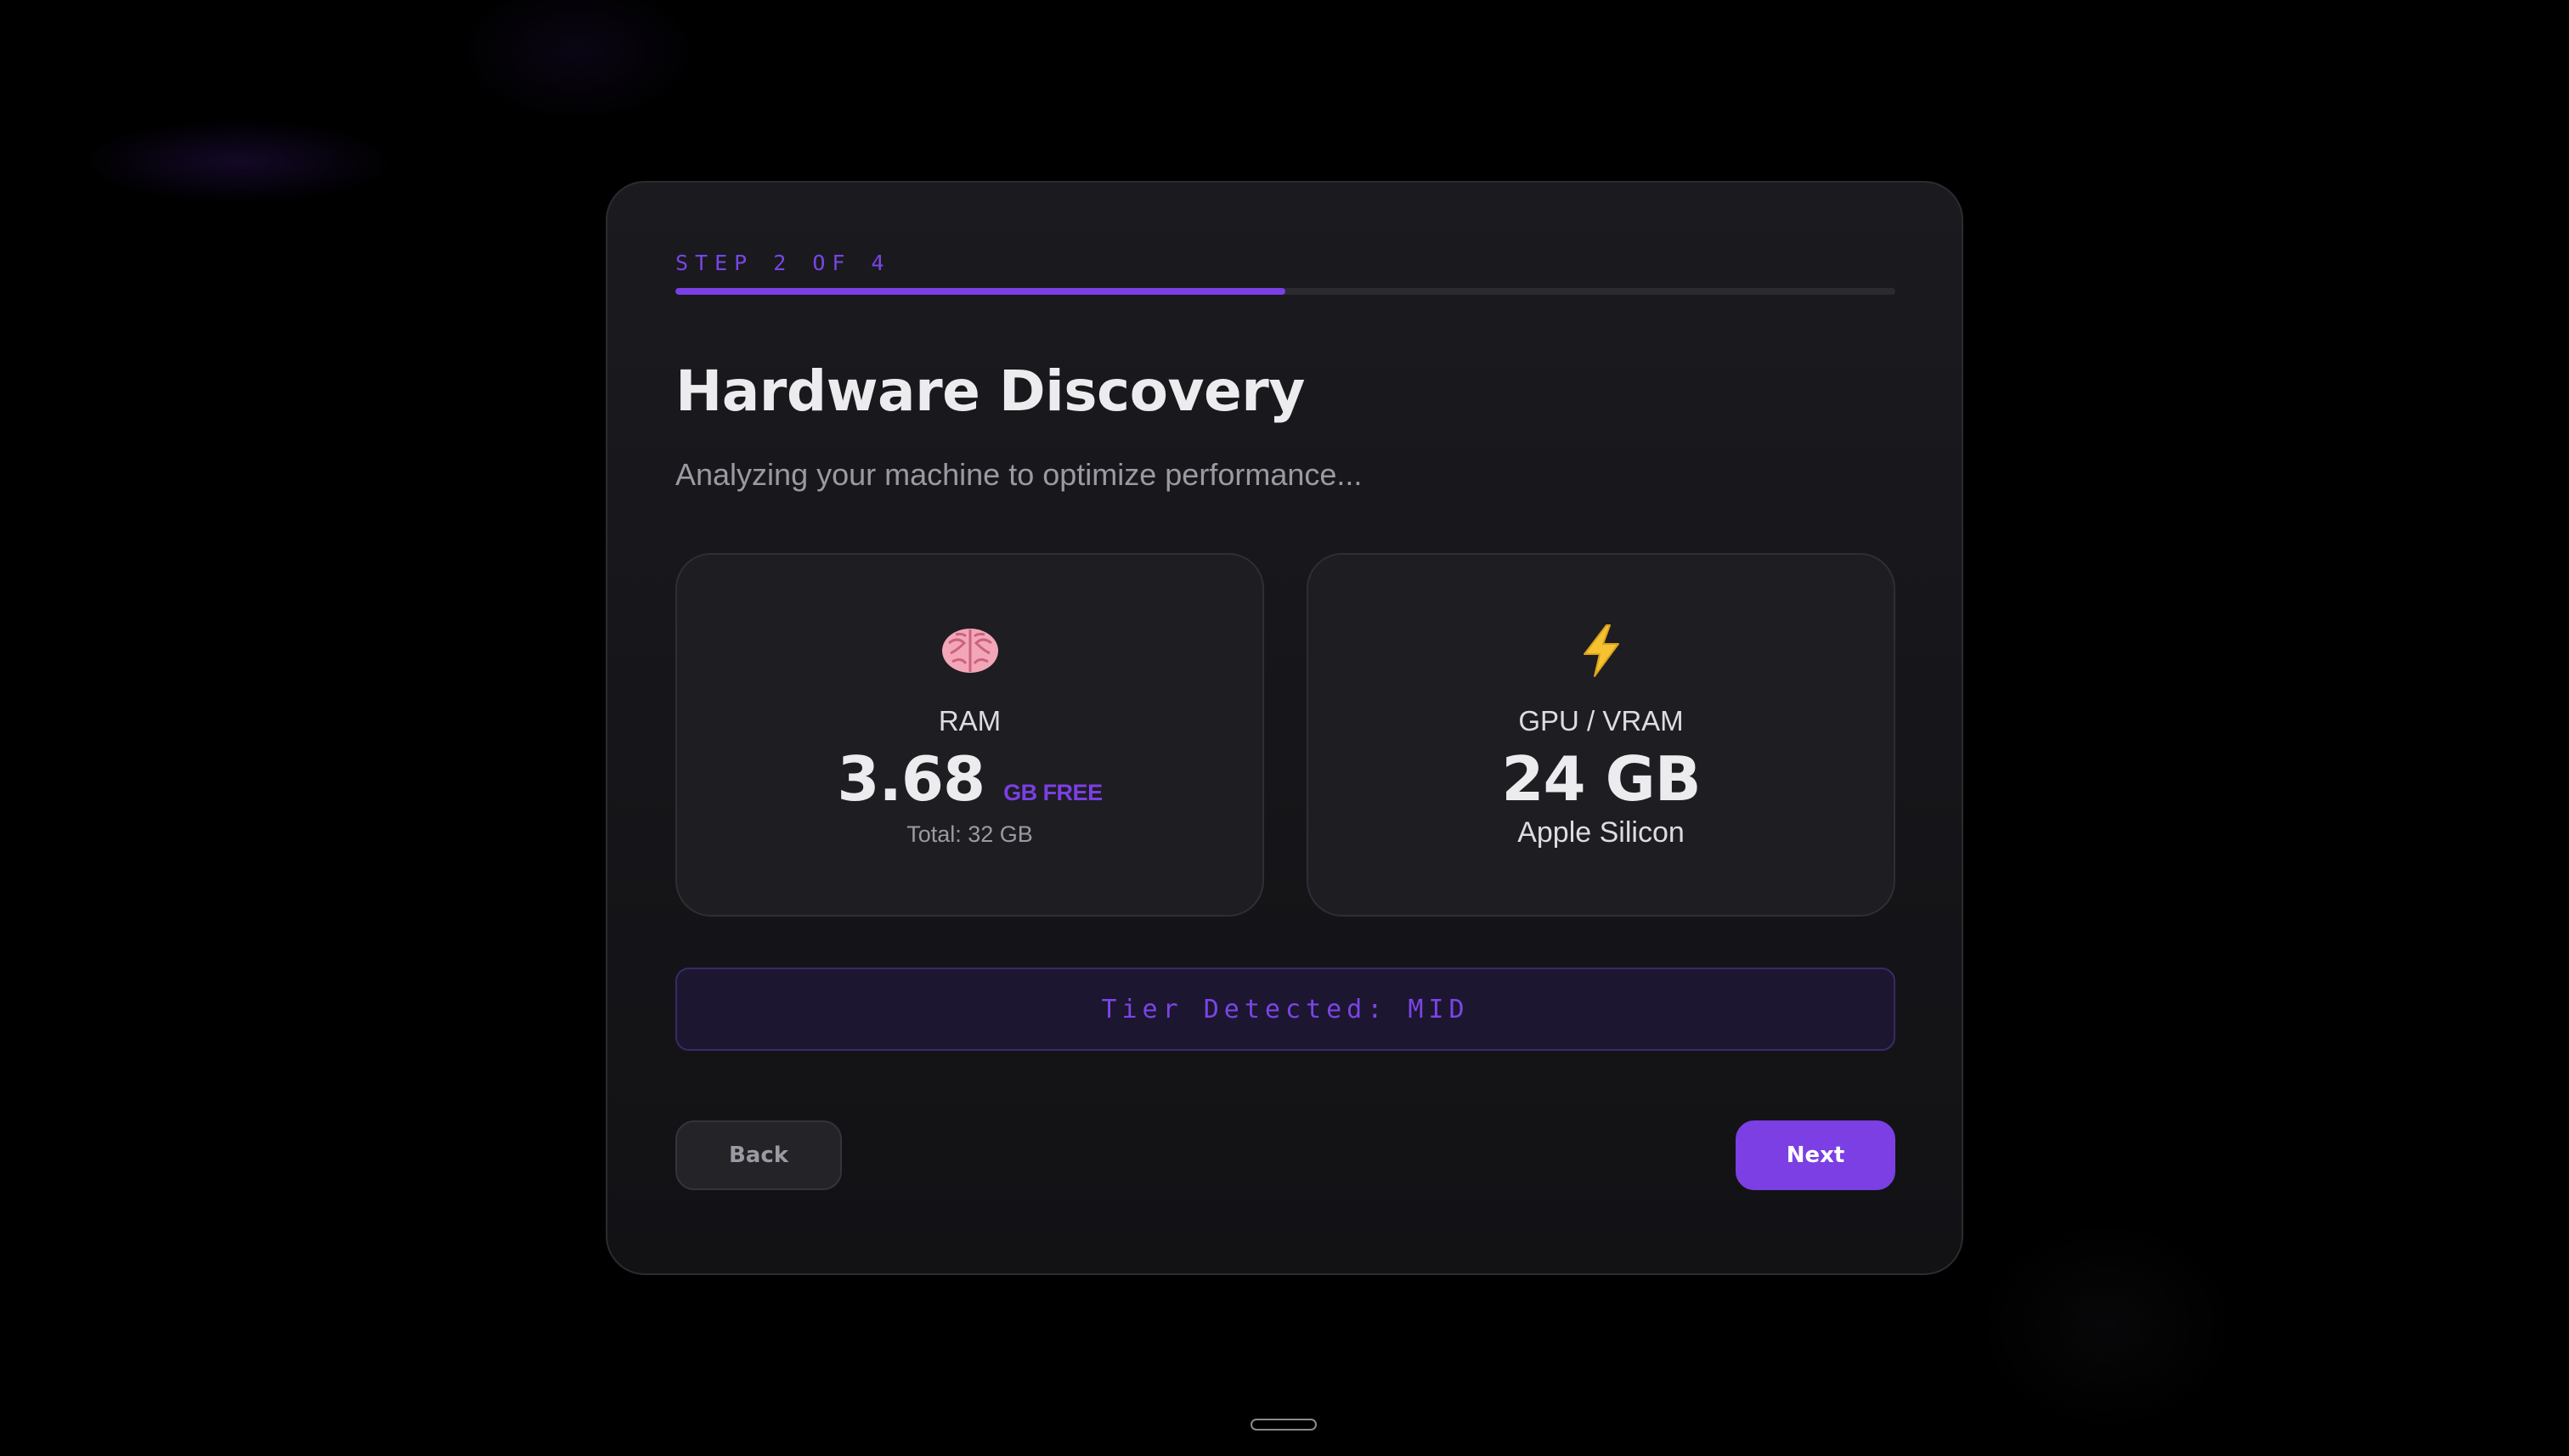 This screenshot has height=1456, width=2569. What do you see at coordinates (990, 391) in the screenshot?
I see `page-title: Hardware Discovery` at bounding box center [990, 391].